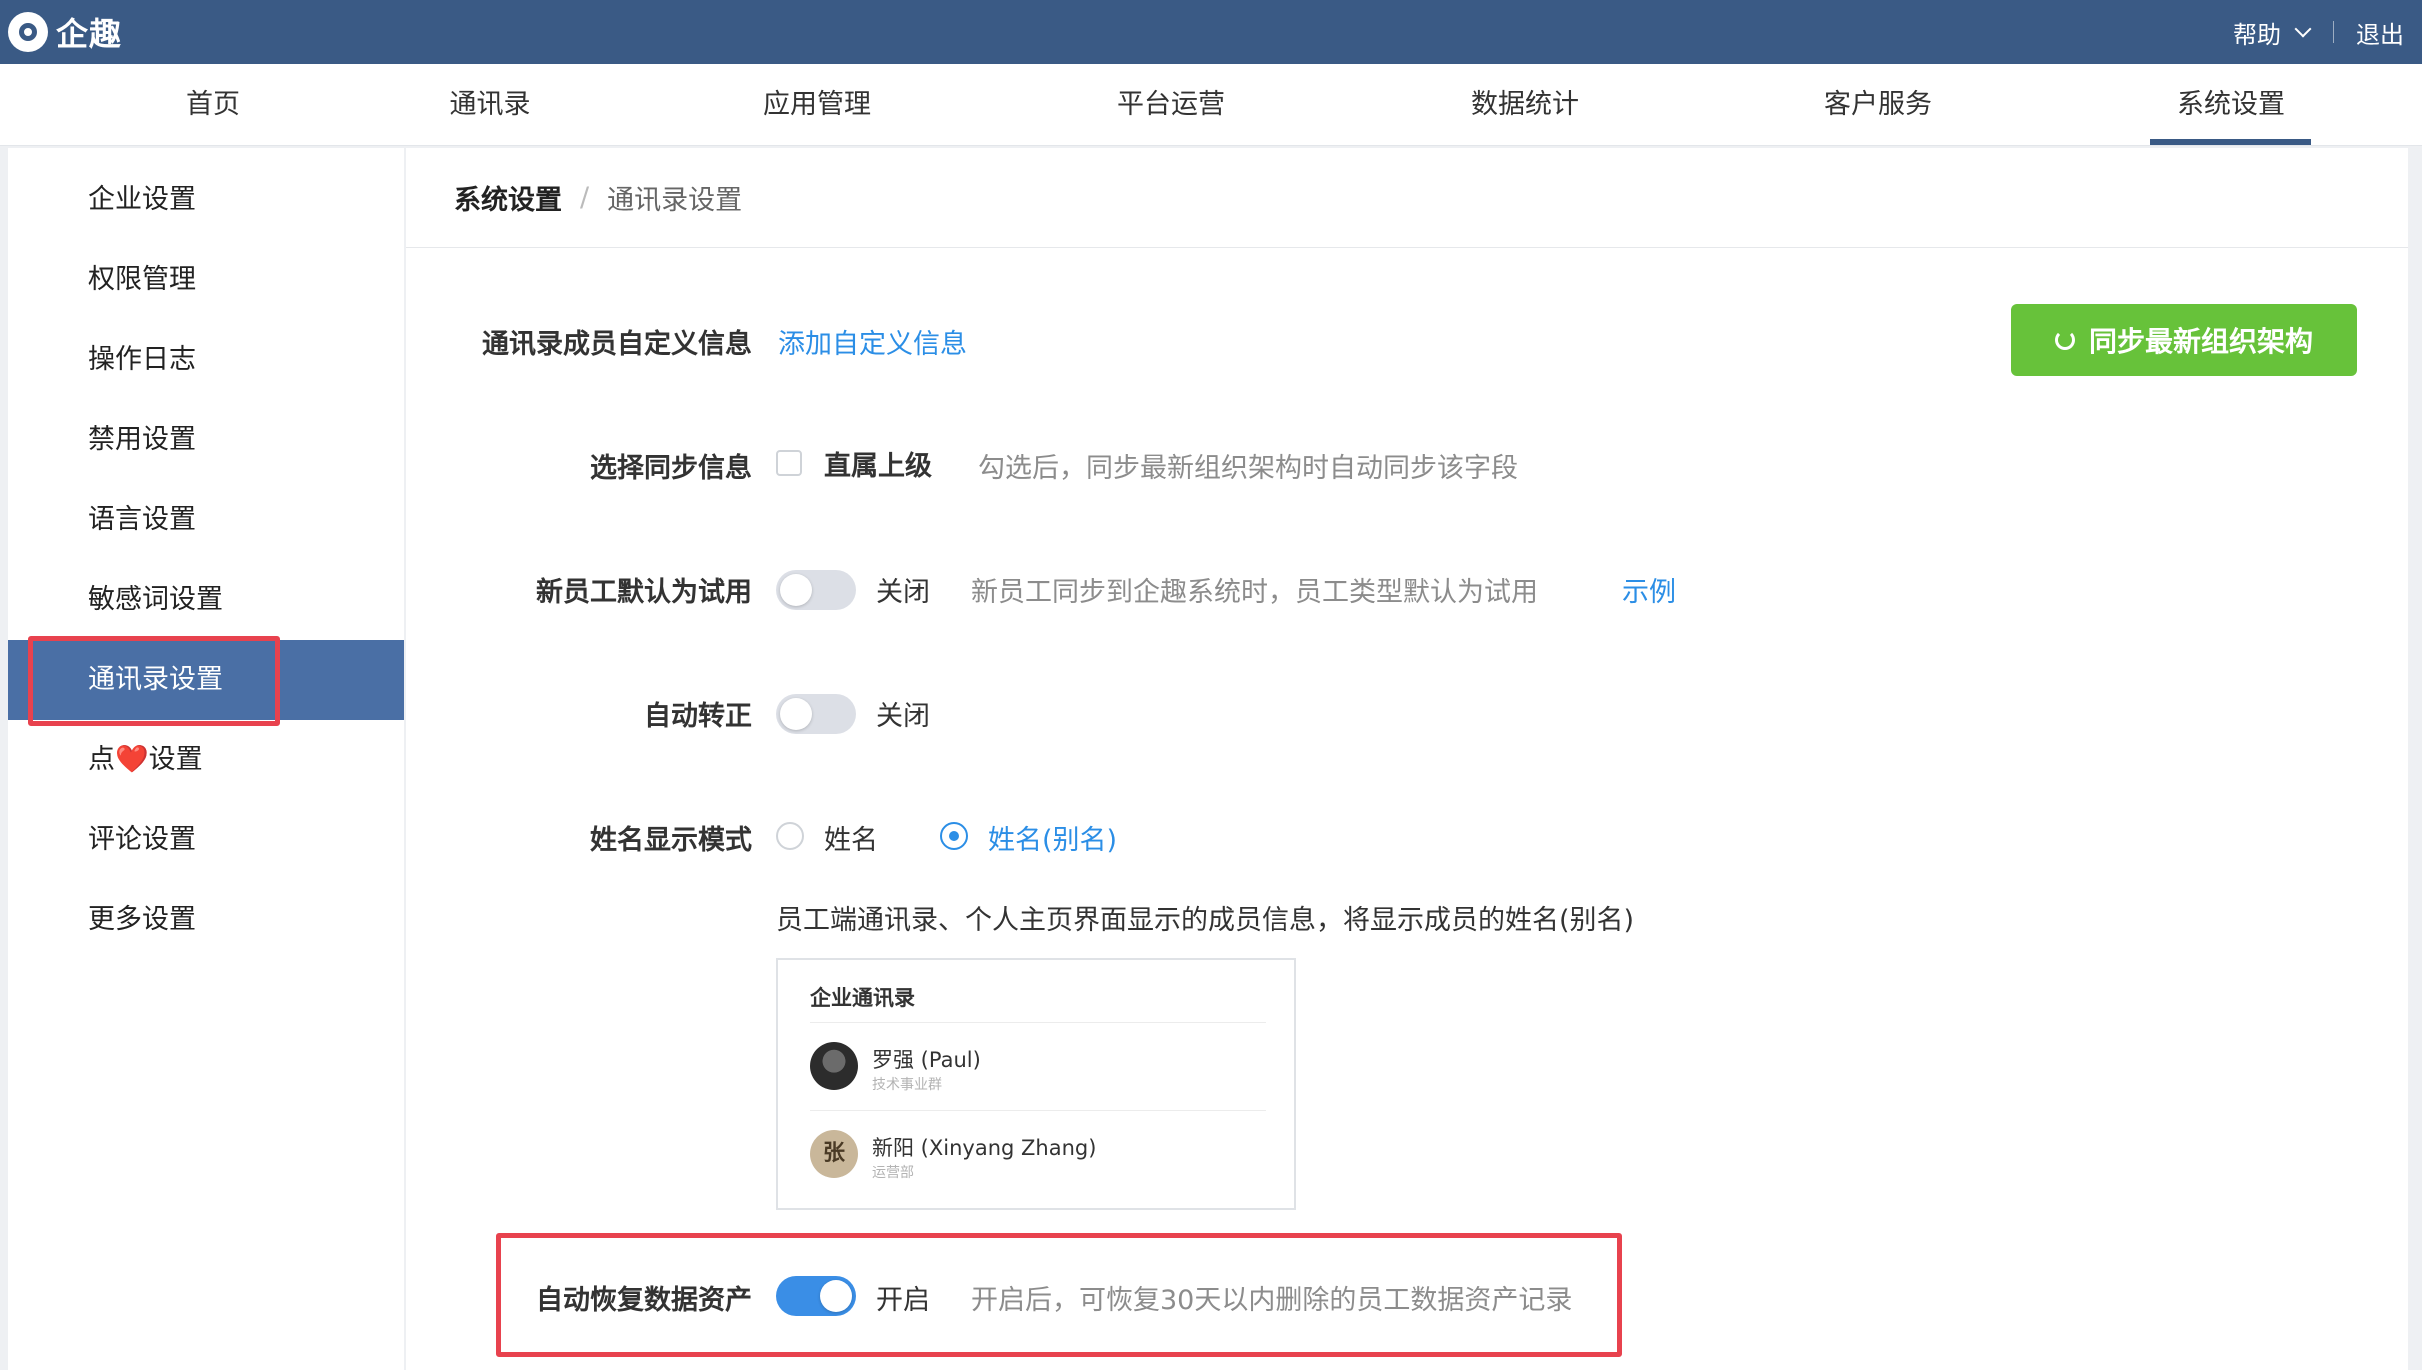  What do you see at coordinates (89, 34) in the screenshot?
I see `app-name: 企趣` at bounding box center [89, 34].